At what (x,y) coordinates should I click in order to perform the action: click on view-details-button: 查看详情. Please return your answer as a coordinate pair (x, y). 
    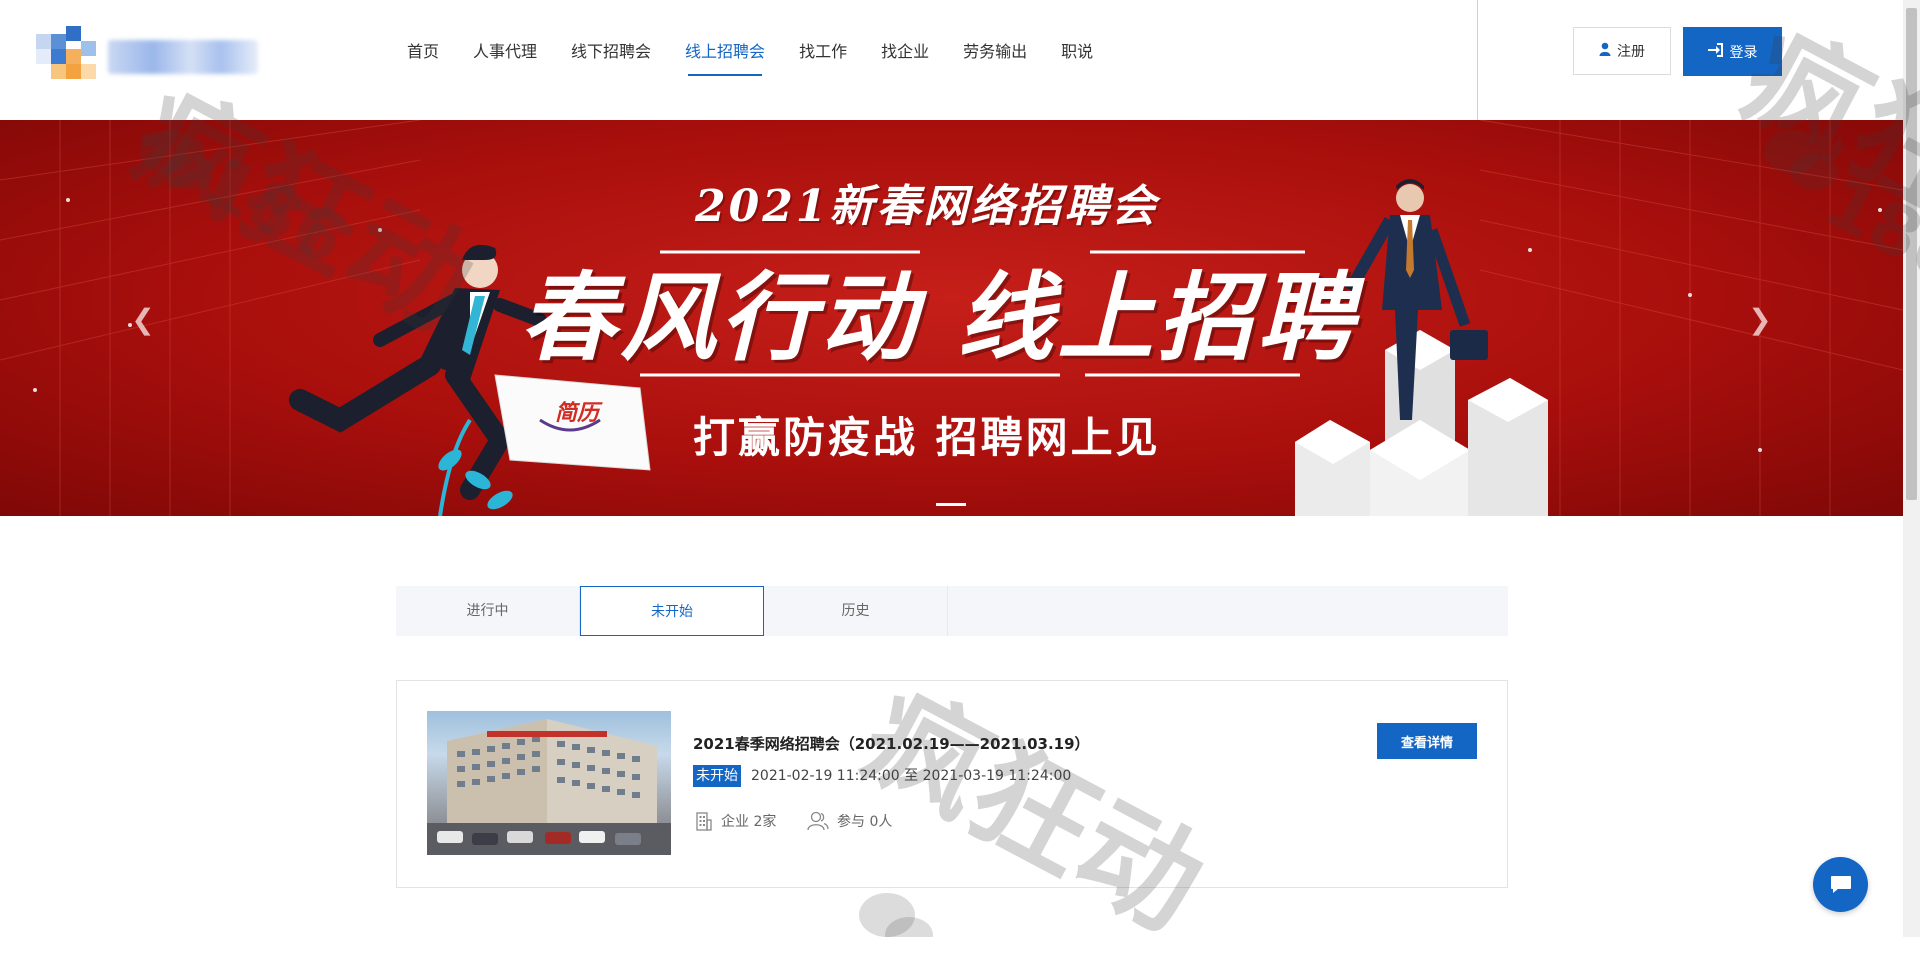
    Looking at the image, I should click on (1427, 741).